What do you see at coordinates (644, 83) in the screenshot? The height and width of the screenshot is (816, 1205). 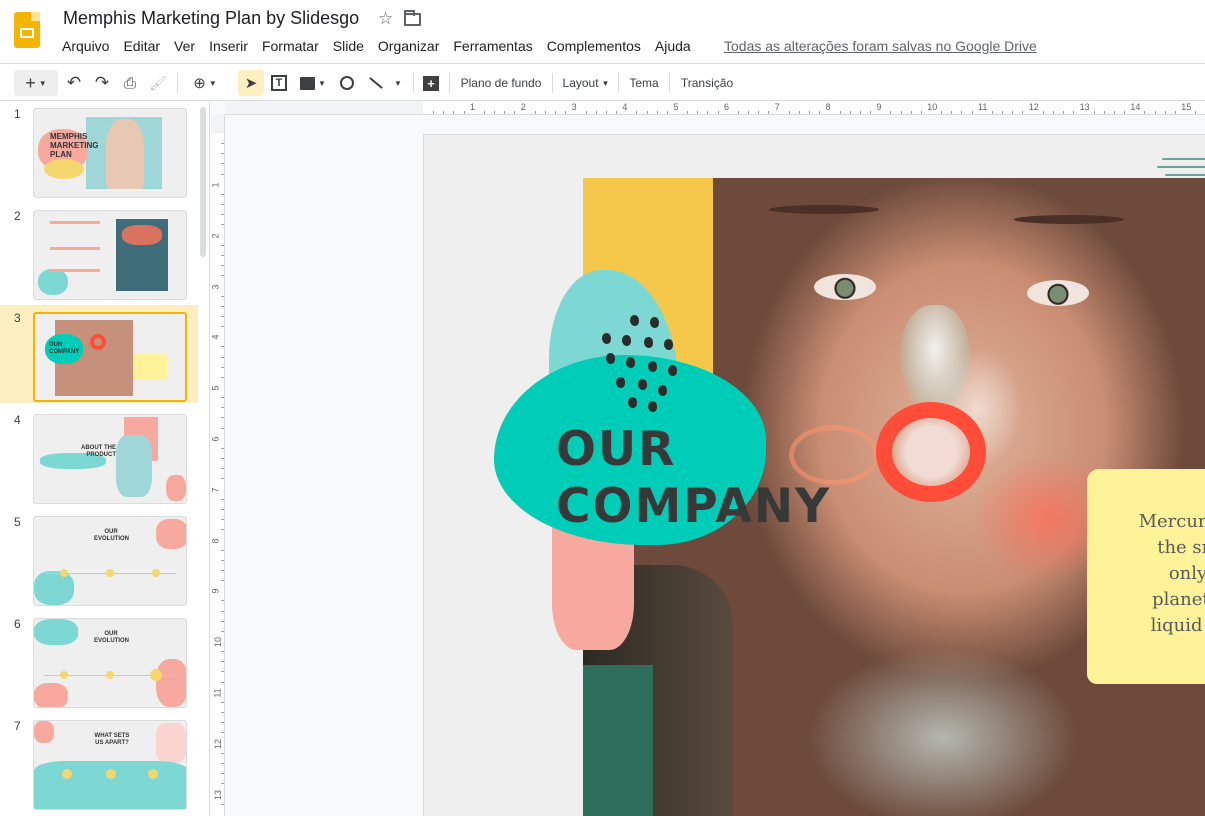 I see `theme-button: Tema` at bounding box center [644, 83].